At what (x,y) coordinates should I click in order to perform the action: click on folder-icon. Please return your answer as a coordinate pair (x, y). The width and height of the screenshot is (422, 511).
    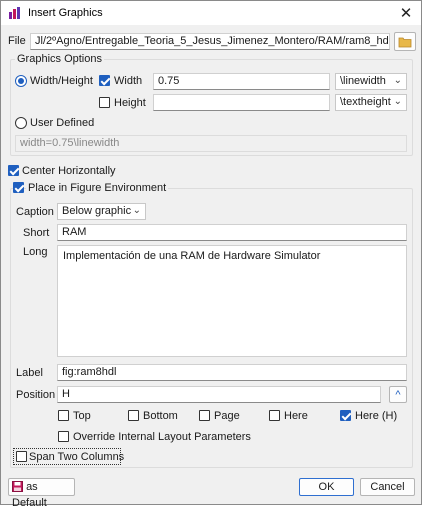
    Looking at the image, I should click on (405, 42).